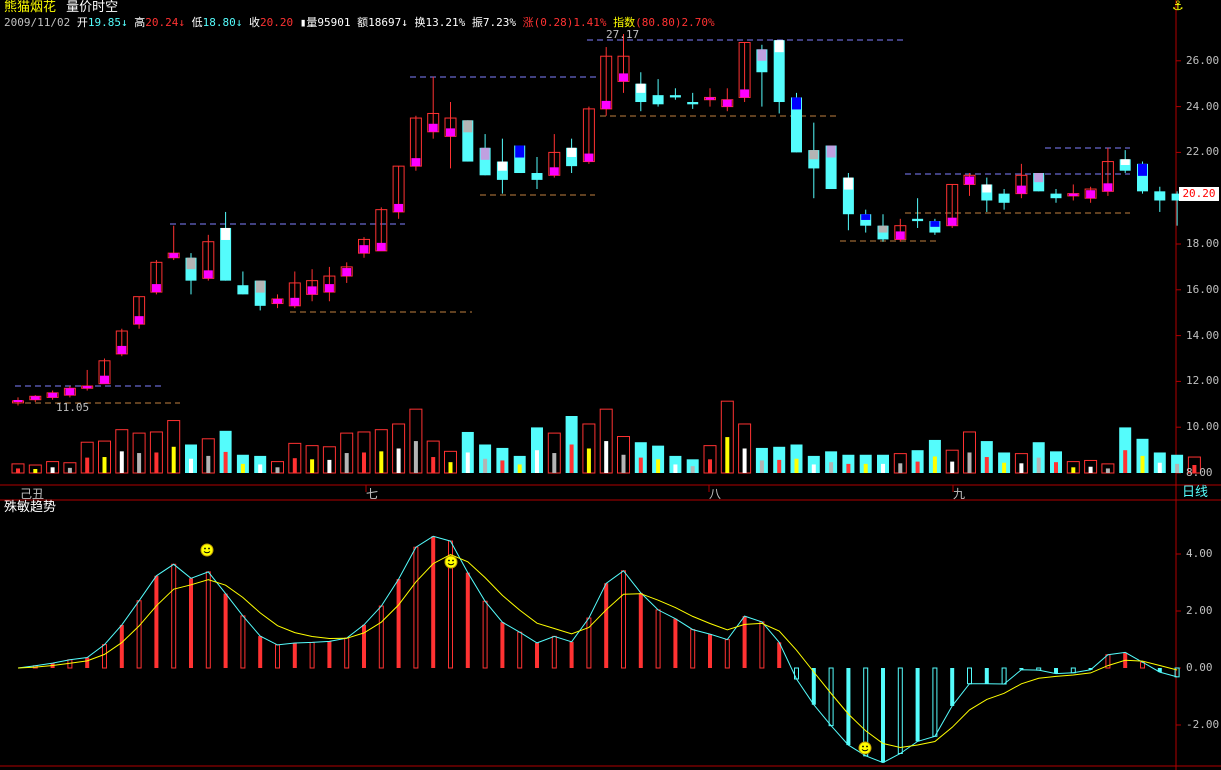  I want to click on period-button: 日线, so click(1195, 493).